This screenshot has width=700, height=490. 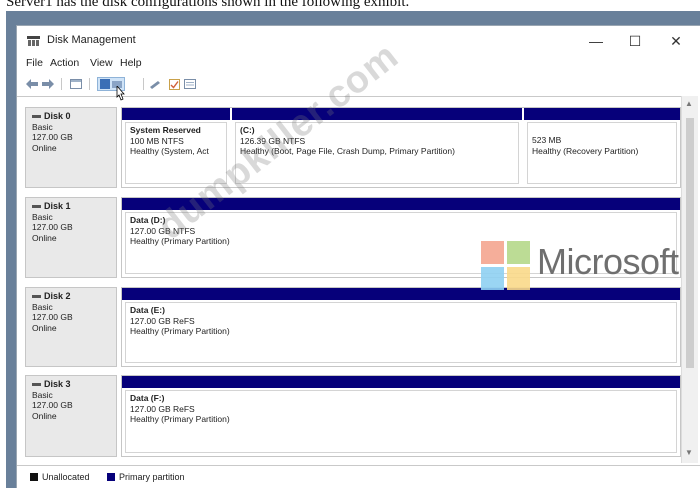 I want to click on partition-detail: 523 MB, so click(x=547, y=140).